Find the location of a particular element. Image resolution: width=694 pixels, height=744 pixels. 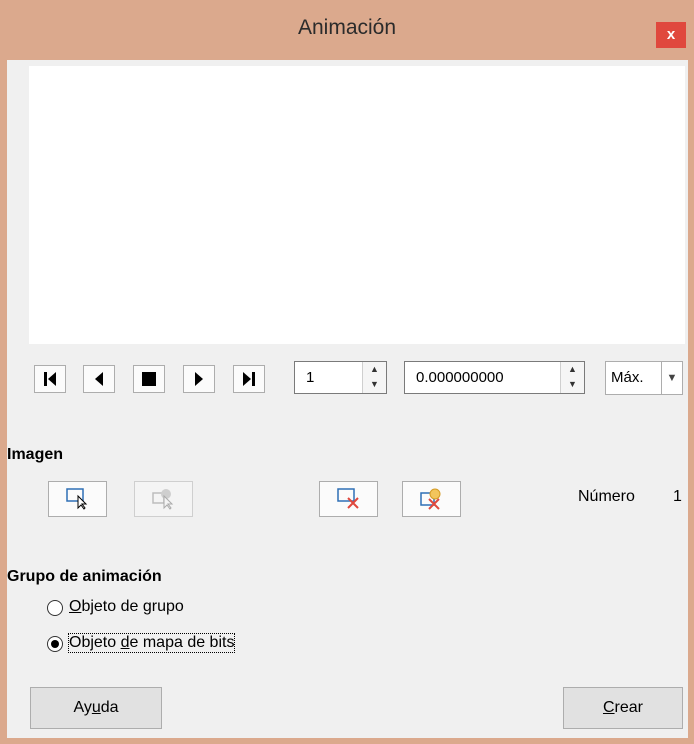

animation-group-heading: Grupo de animación is located at coordinates (84, 576).